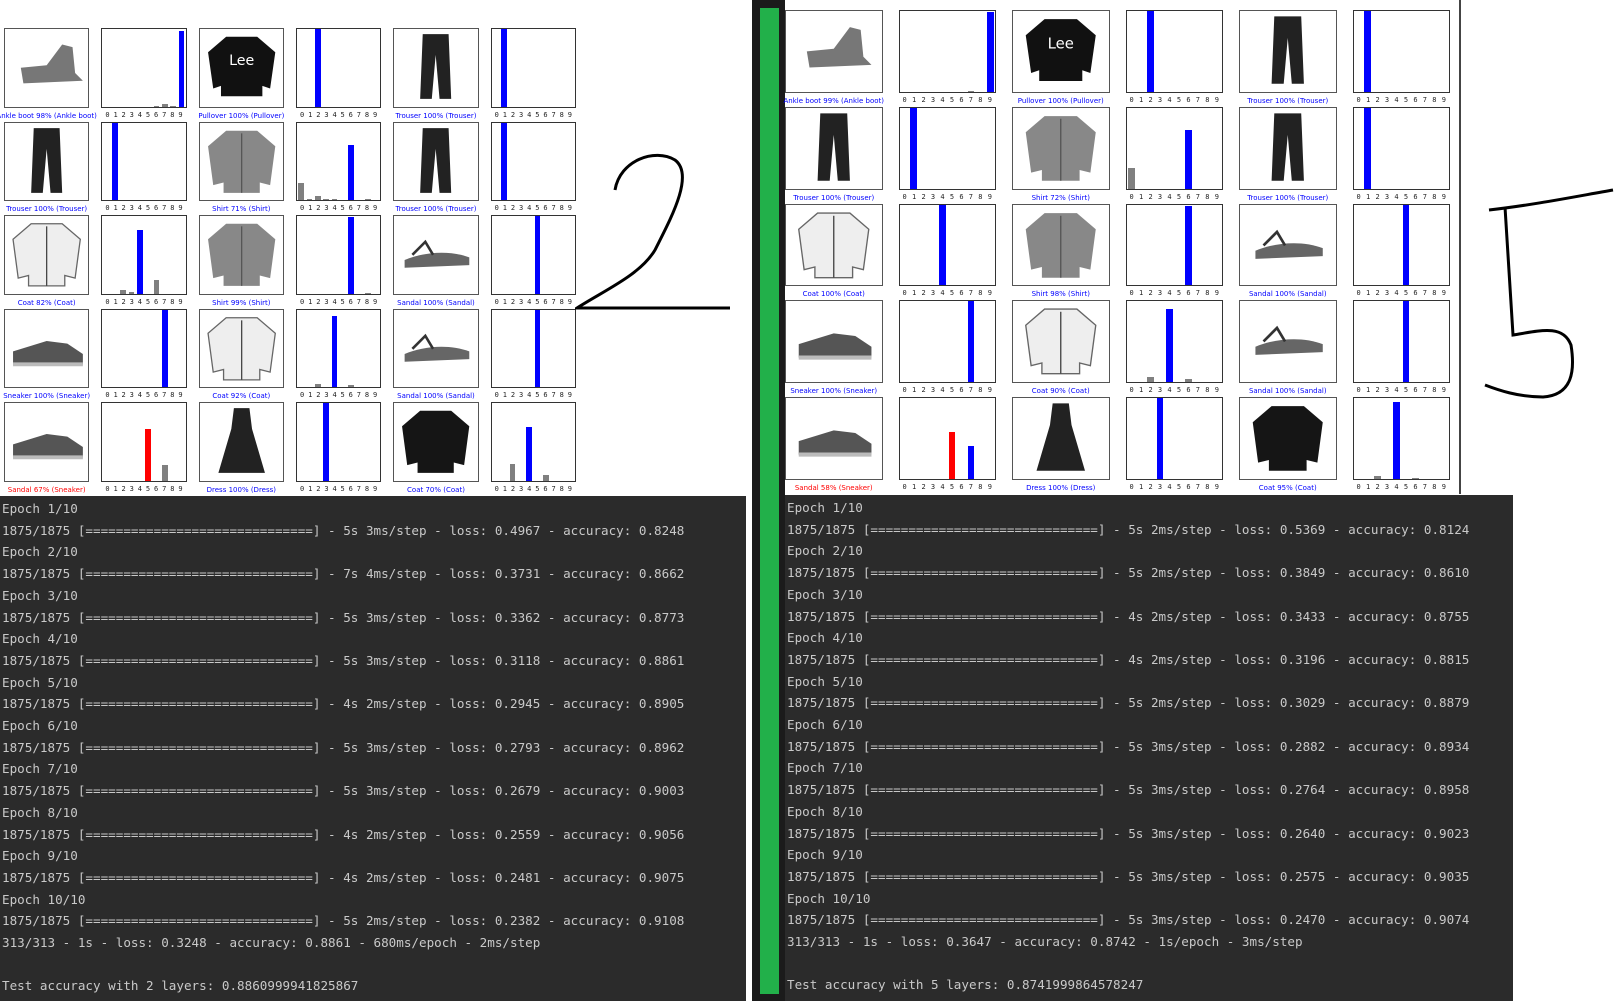 The height and width of the screenshot is (1001, 1615). Describe the element at coordinates (241, 68) in the screenshot. I see `pullover-image: Lee` at that location.